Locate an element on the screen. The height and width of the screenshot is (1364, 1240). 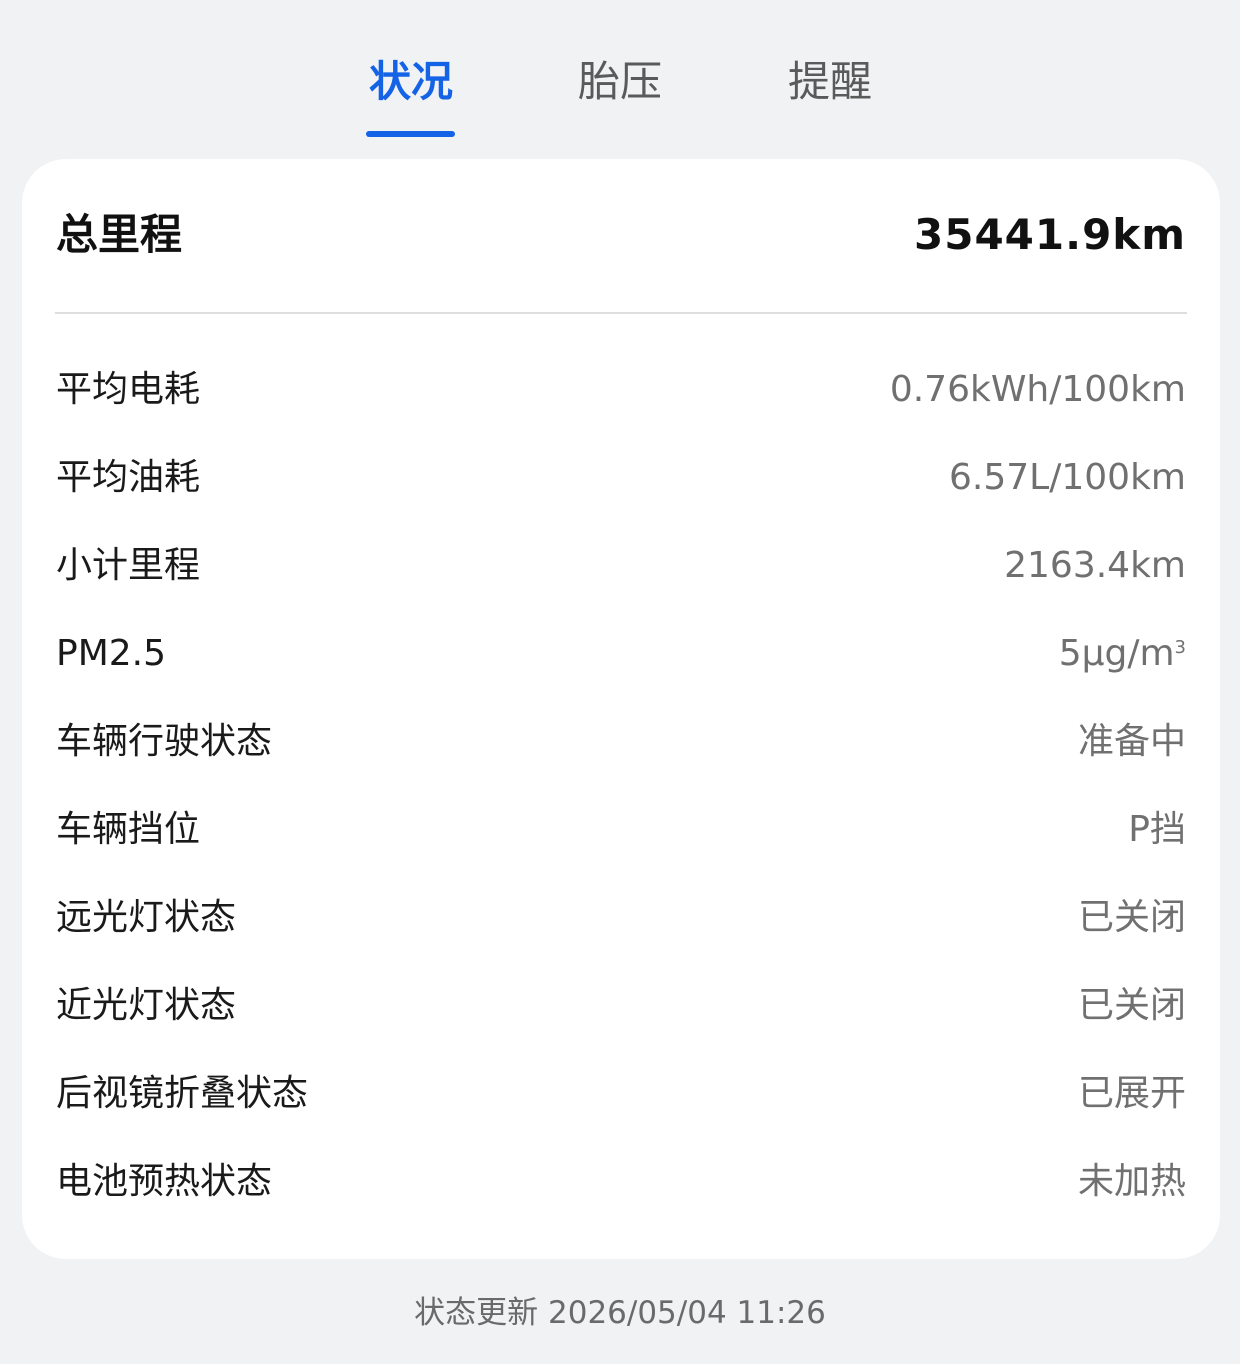
pm25-unit-superscript: 3 is located at coordinates (1180, 647).